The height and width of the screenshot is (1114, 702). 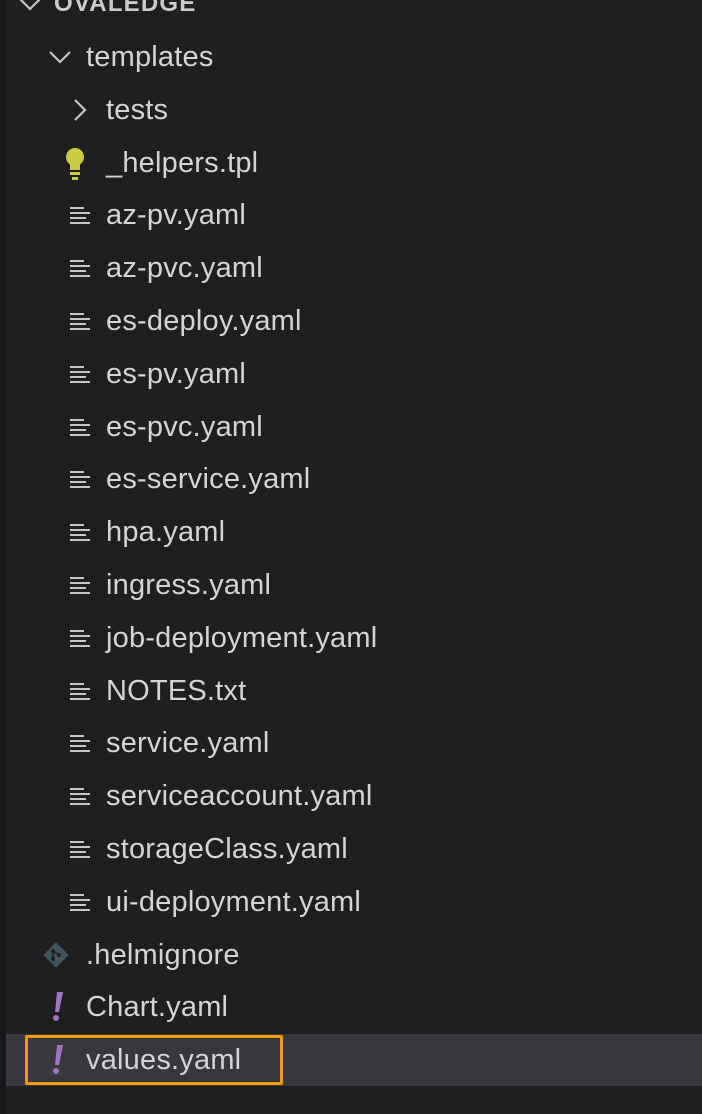 What do you see at coordinates (354, 374) in the screenshot?
I see `file-es-pv-yaml: es-pv.yaml` at bounding box center [354, 374].